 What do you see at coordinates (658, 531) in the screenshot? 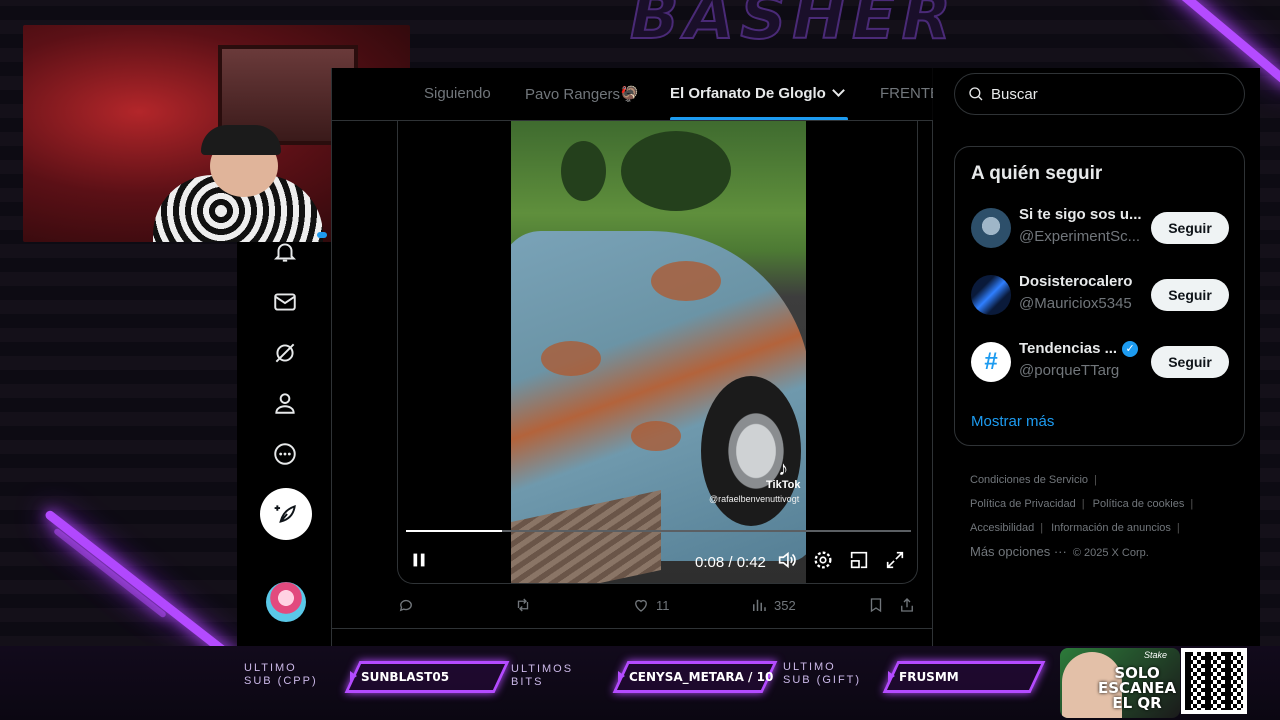
I see `video-progress-bar` at bounding box center [658, 531].